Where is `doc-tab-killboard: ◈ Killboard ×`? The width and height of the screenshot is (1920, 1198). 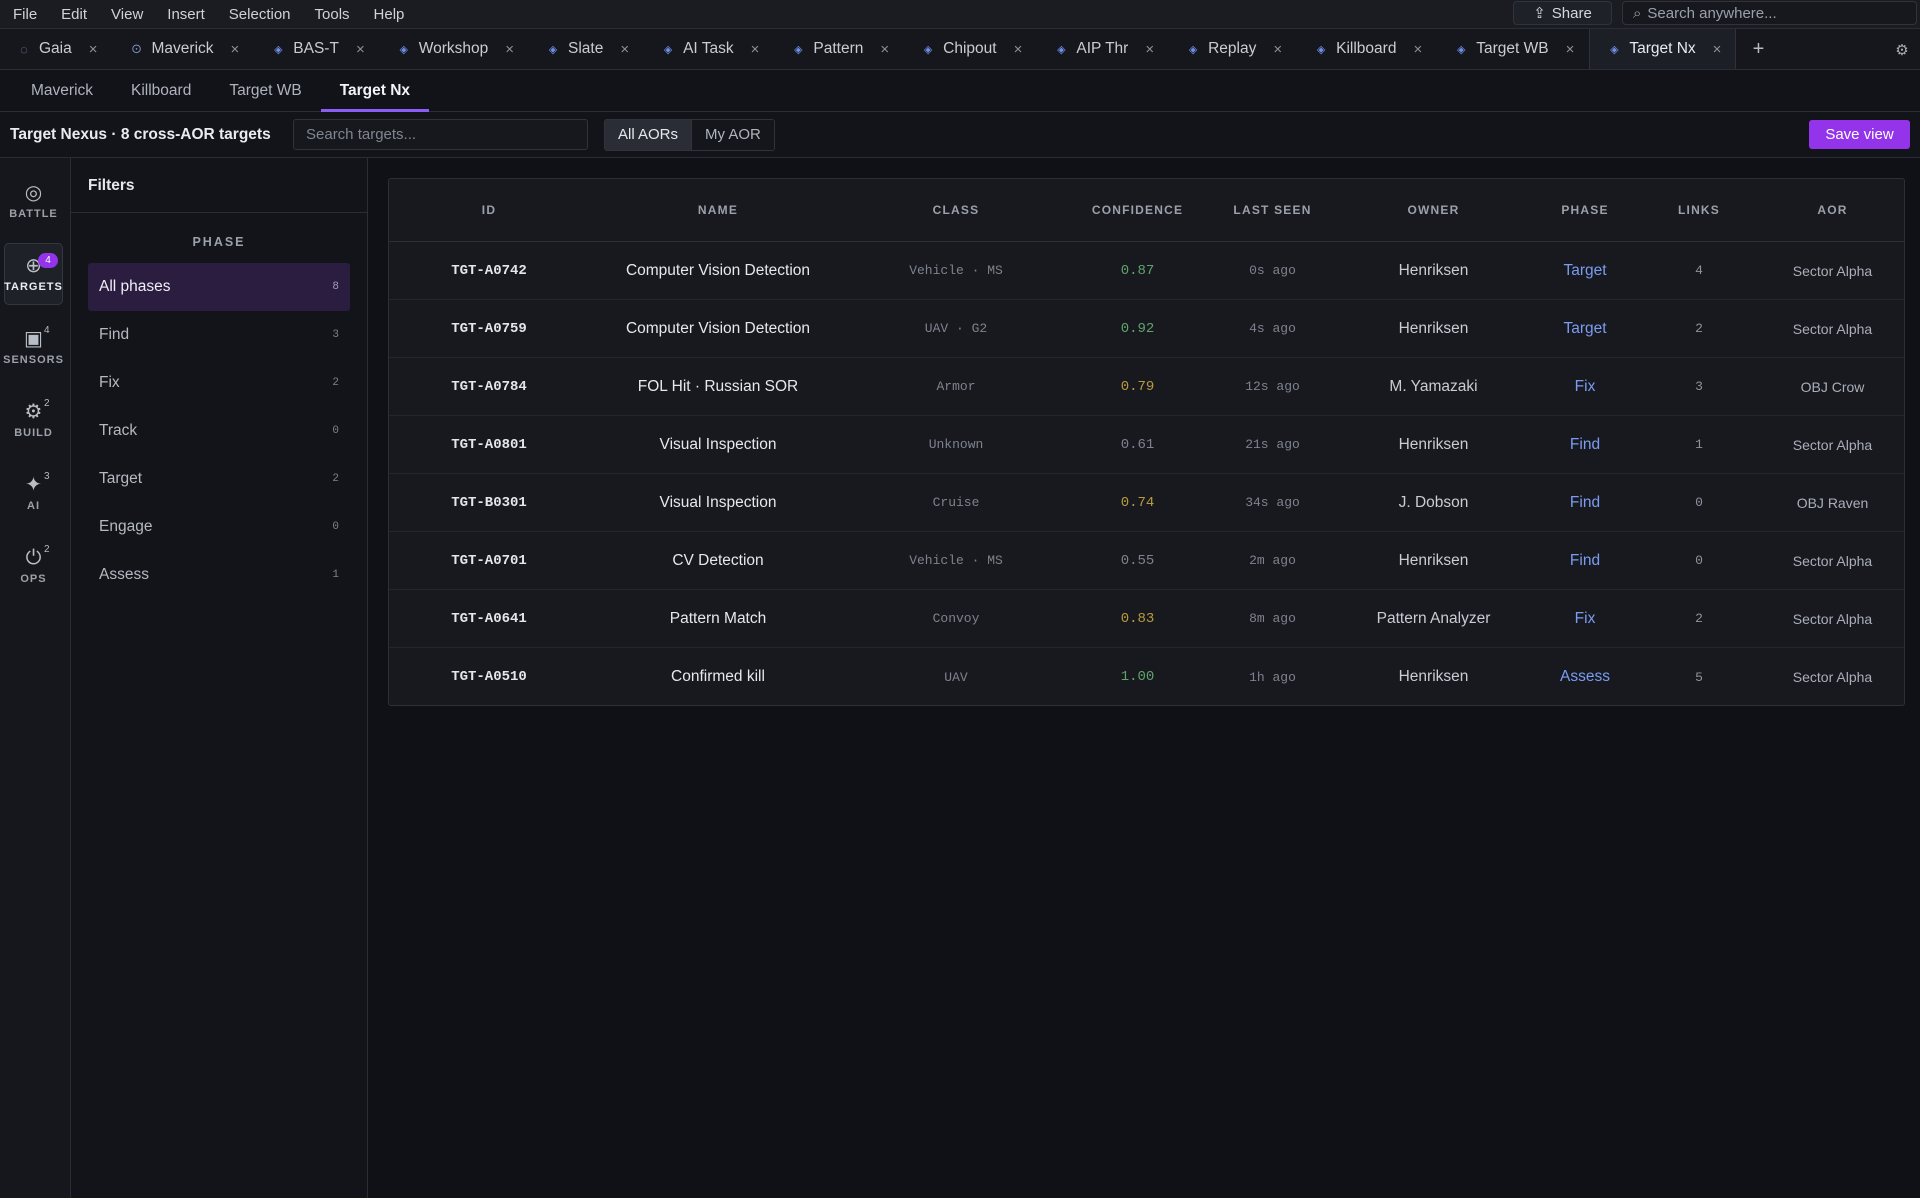 doc-tab-killboard: ◈ Killboard × is located at coordinates (1367, 49).